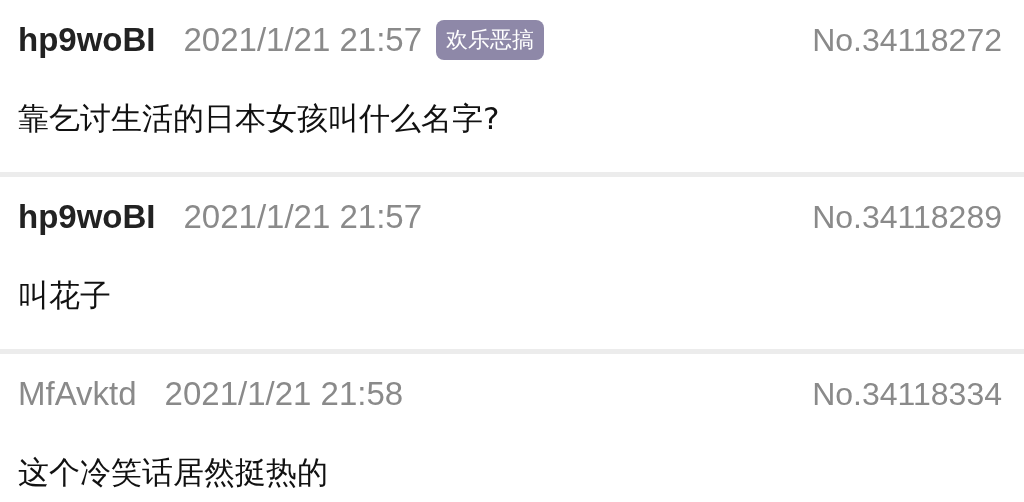  What do you see at coordinates (907, 217) in the screenshot?
I see `post-number: No.34118289` at bounding box center [907, 217].